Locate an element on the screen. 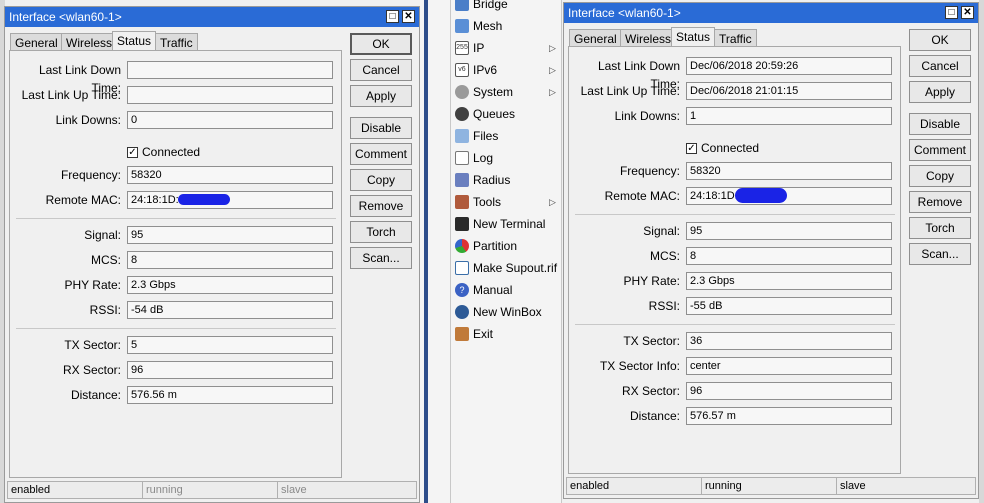 This screenshot has height=503, width=984. tx-sector-label: TX Sector: is located at coordinates (92, 345).